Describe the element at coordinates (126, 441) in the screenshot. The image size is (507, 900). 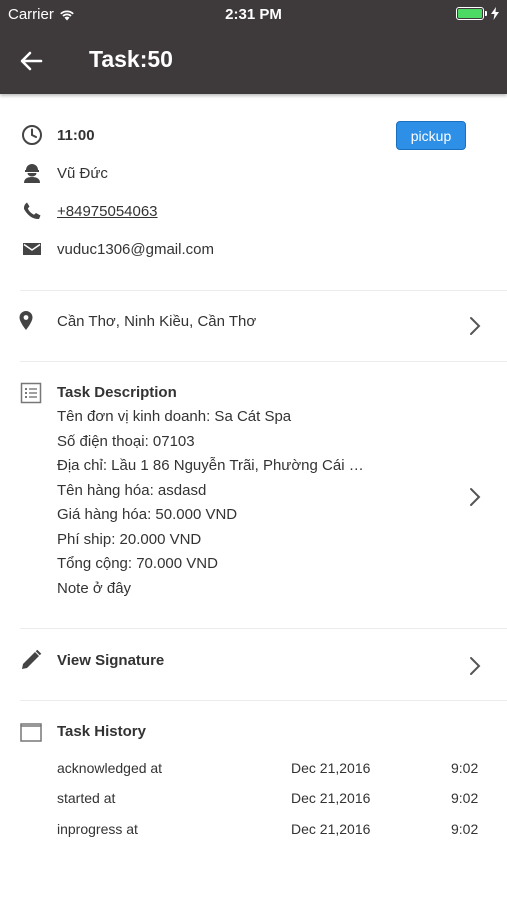
I see `description-line: Số điện thoại: 07103` at that location.